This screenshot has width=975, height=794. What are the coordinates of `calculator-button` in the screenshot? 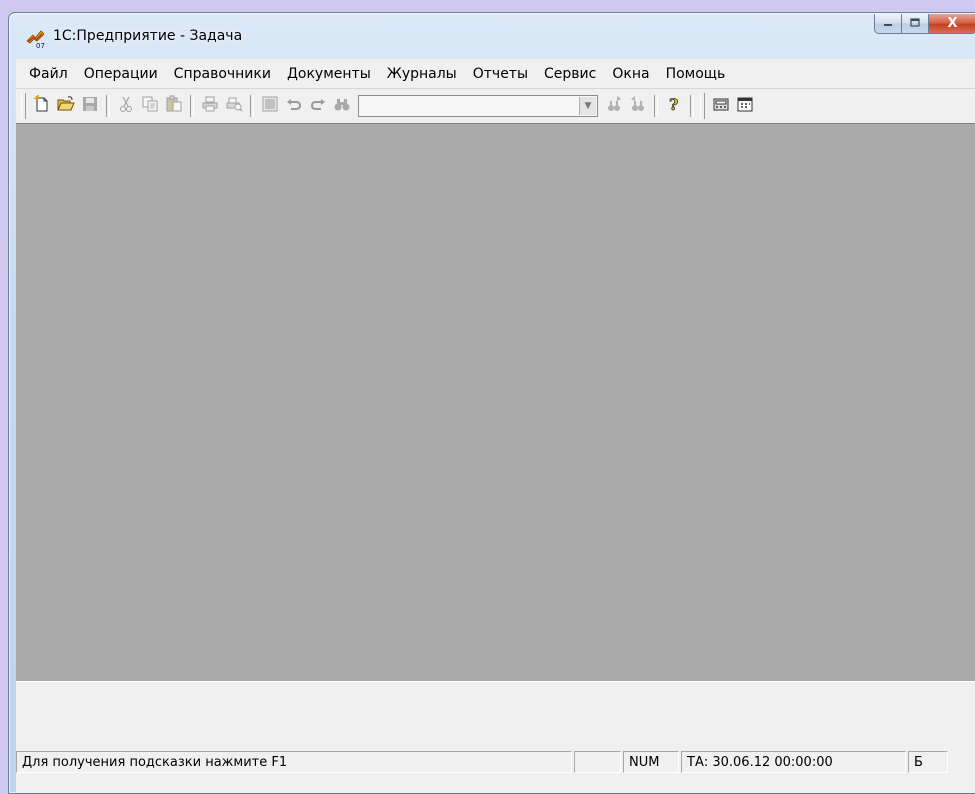 It's located at (721, 106).